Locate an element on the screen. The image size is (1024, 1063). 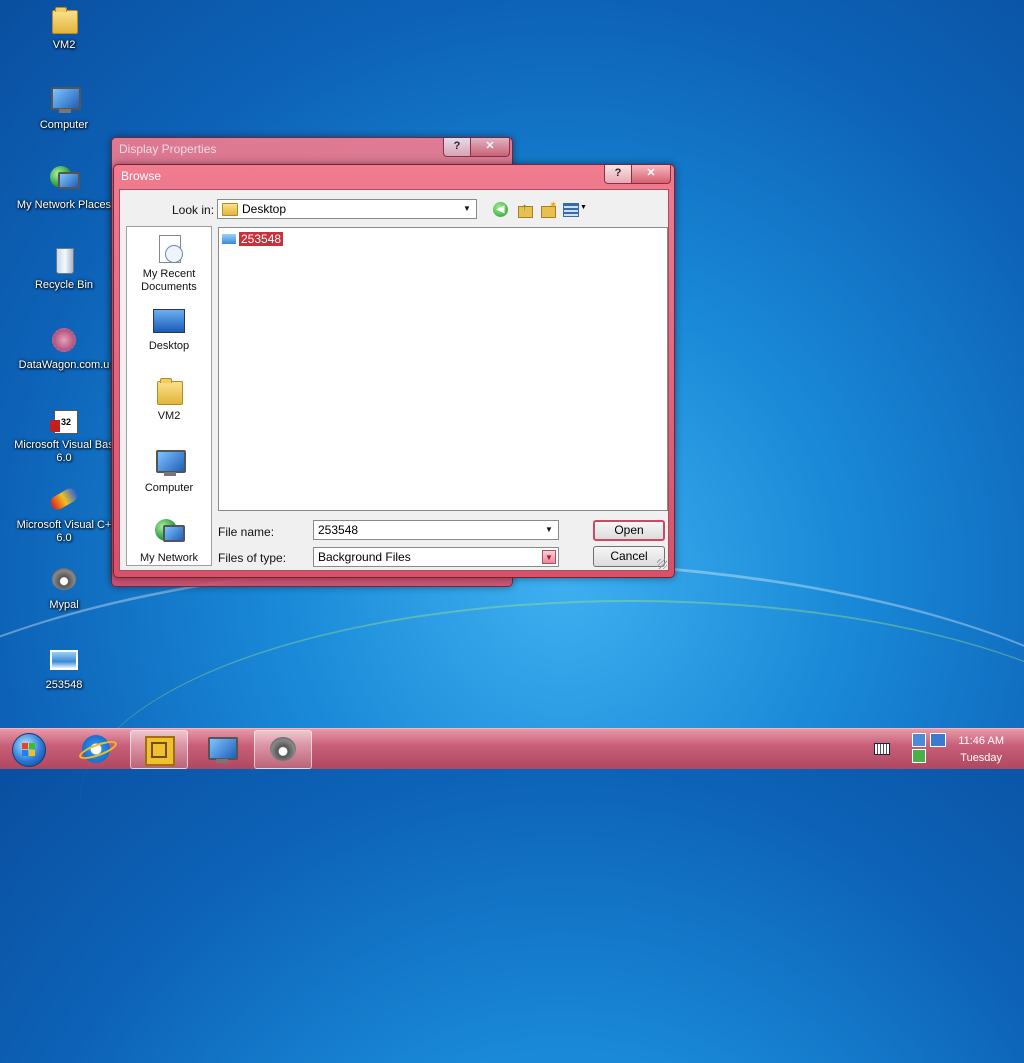
browse-help-button: ? is located at coordinates (618, 174).